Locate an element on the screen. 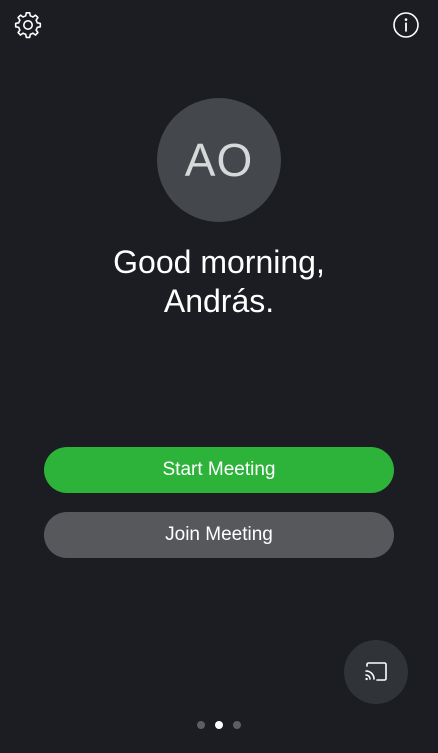 The height and width of the screenshot is (753, 438). greeting-line-2: András. is located at coordinates (219, 301).